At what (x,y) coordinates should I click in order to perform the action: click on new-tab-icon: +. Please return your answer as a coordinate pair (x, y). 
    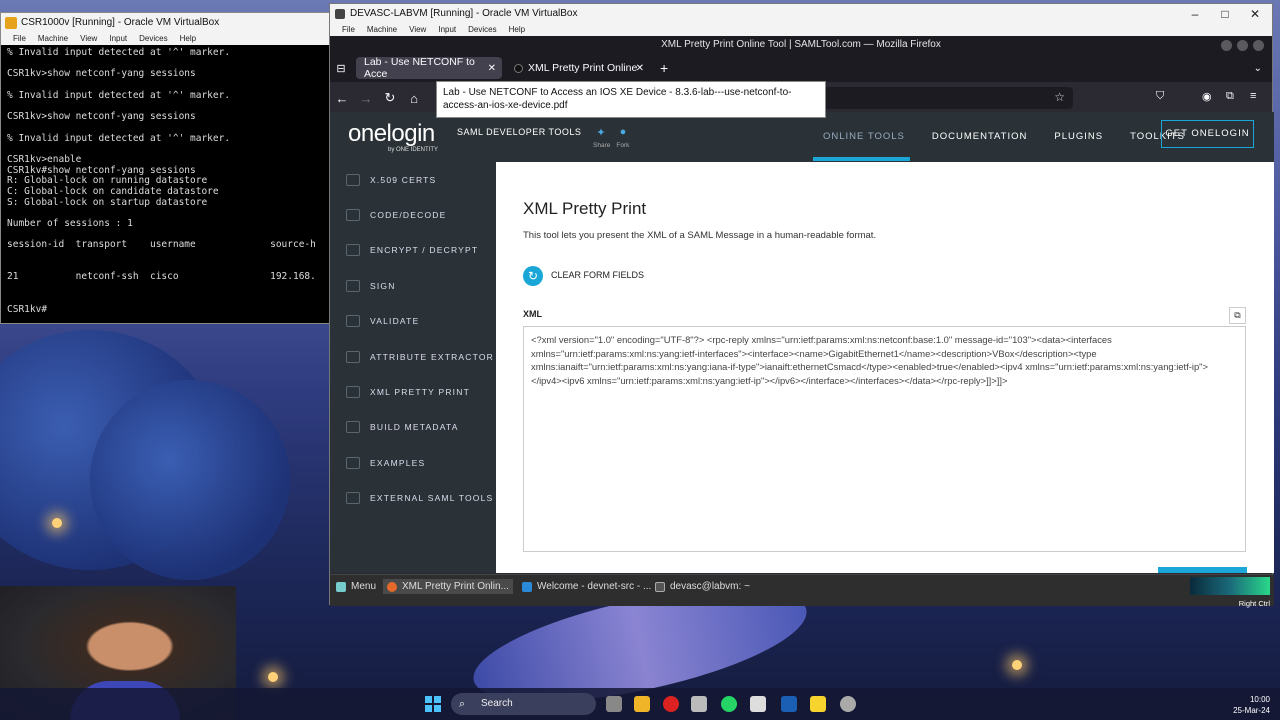
    Looking at the image, I should click on (664, 68).